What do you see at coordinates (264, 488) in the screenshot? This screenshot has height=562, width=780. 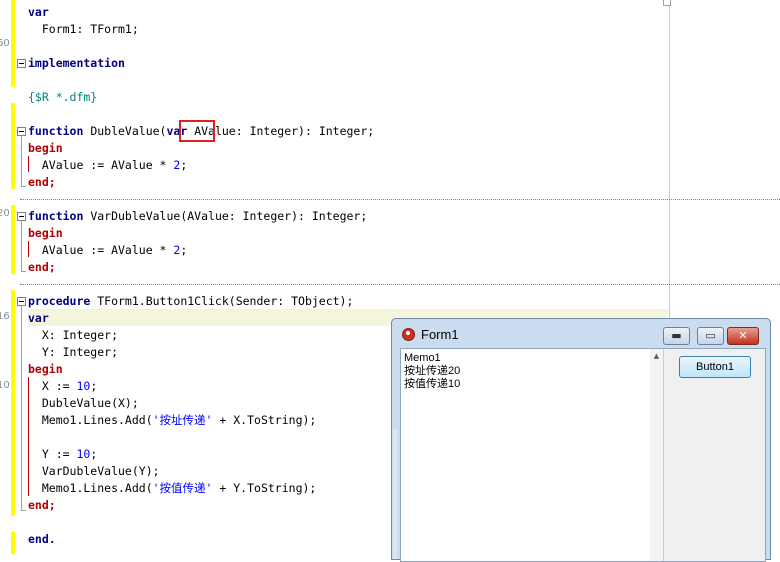 I see `code-text: + Y.ToString);` at bounding box center [264, 488].